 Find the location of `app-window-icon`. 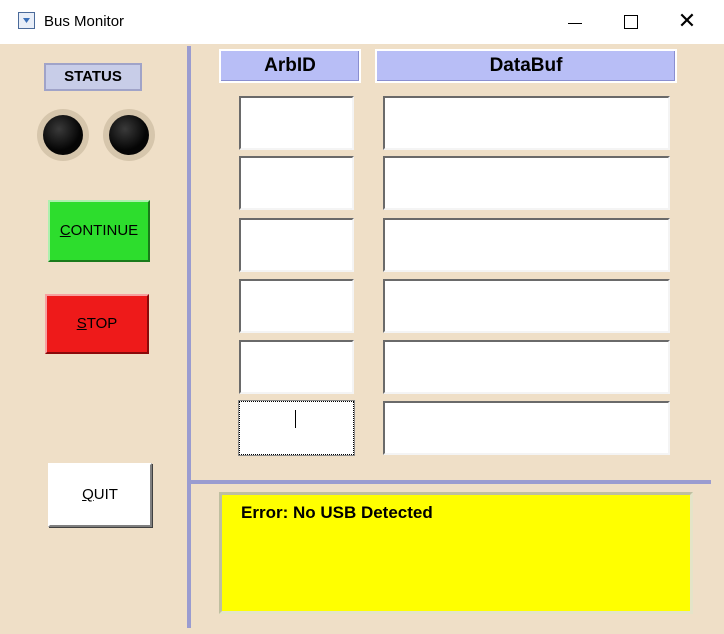

app-window-icon is located at coordinates (26, 20).